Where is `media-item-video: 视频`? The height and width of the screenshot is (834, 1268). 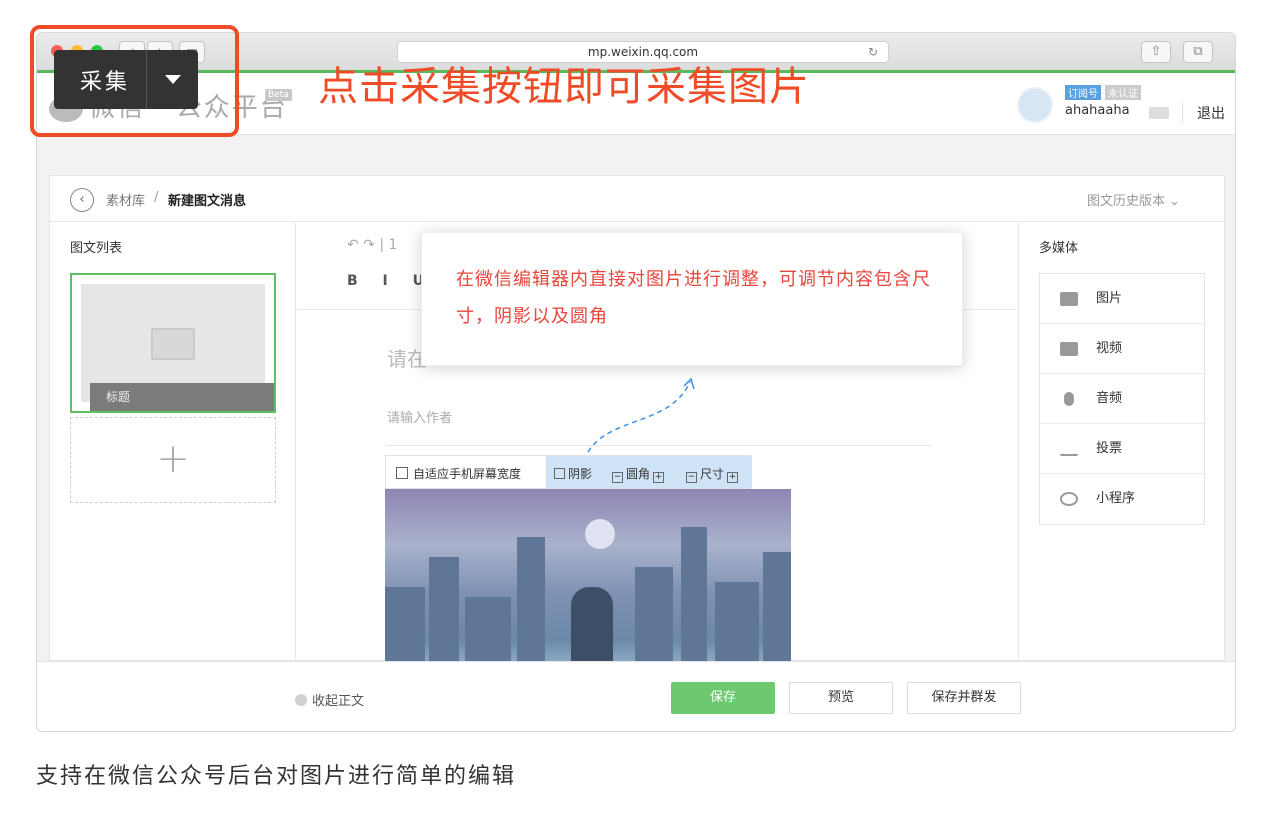
media-item-video: 视频 is located at coordinates (1122, 349).